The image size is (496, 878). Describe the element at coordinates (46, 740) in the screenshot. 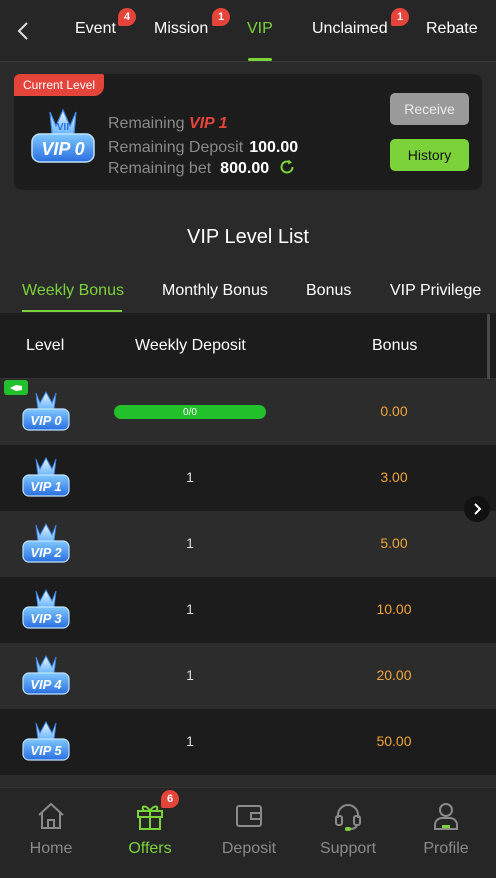

I see `vip-5-badge-icon: VIP 5` at that location.